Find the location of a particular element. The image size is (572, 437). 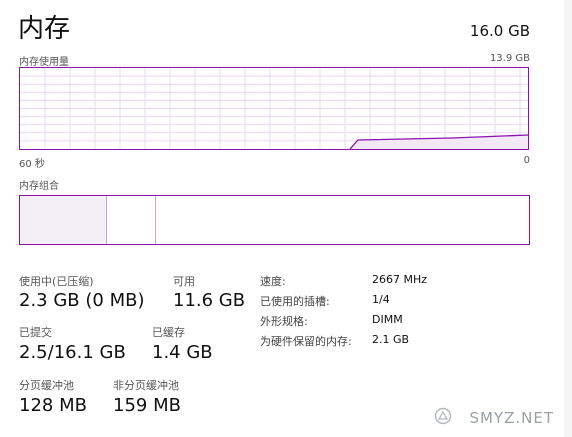

usage-graph-max: 13.9 GB is located at coordinates (509, 58).